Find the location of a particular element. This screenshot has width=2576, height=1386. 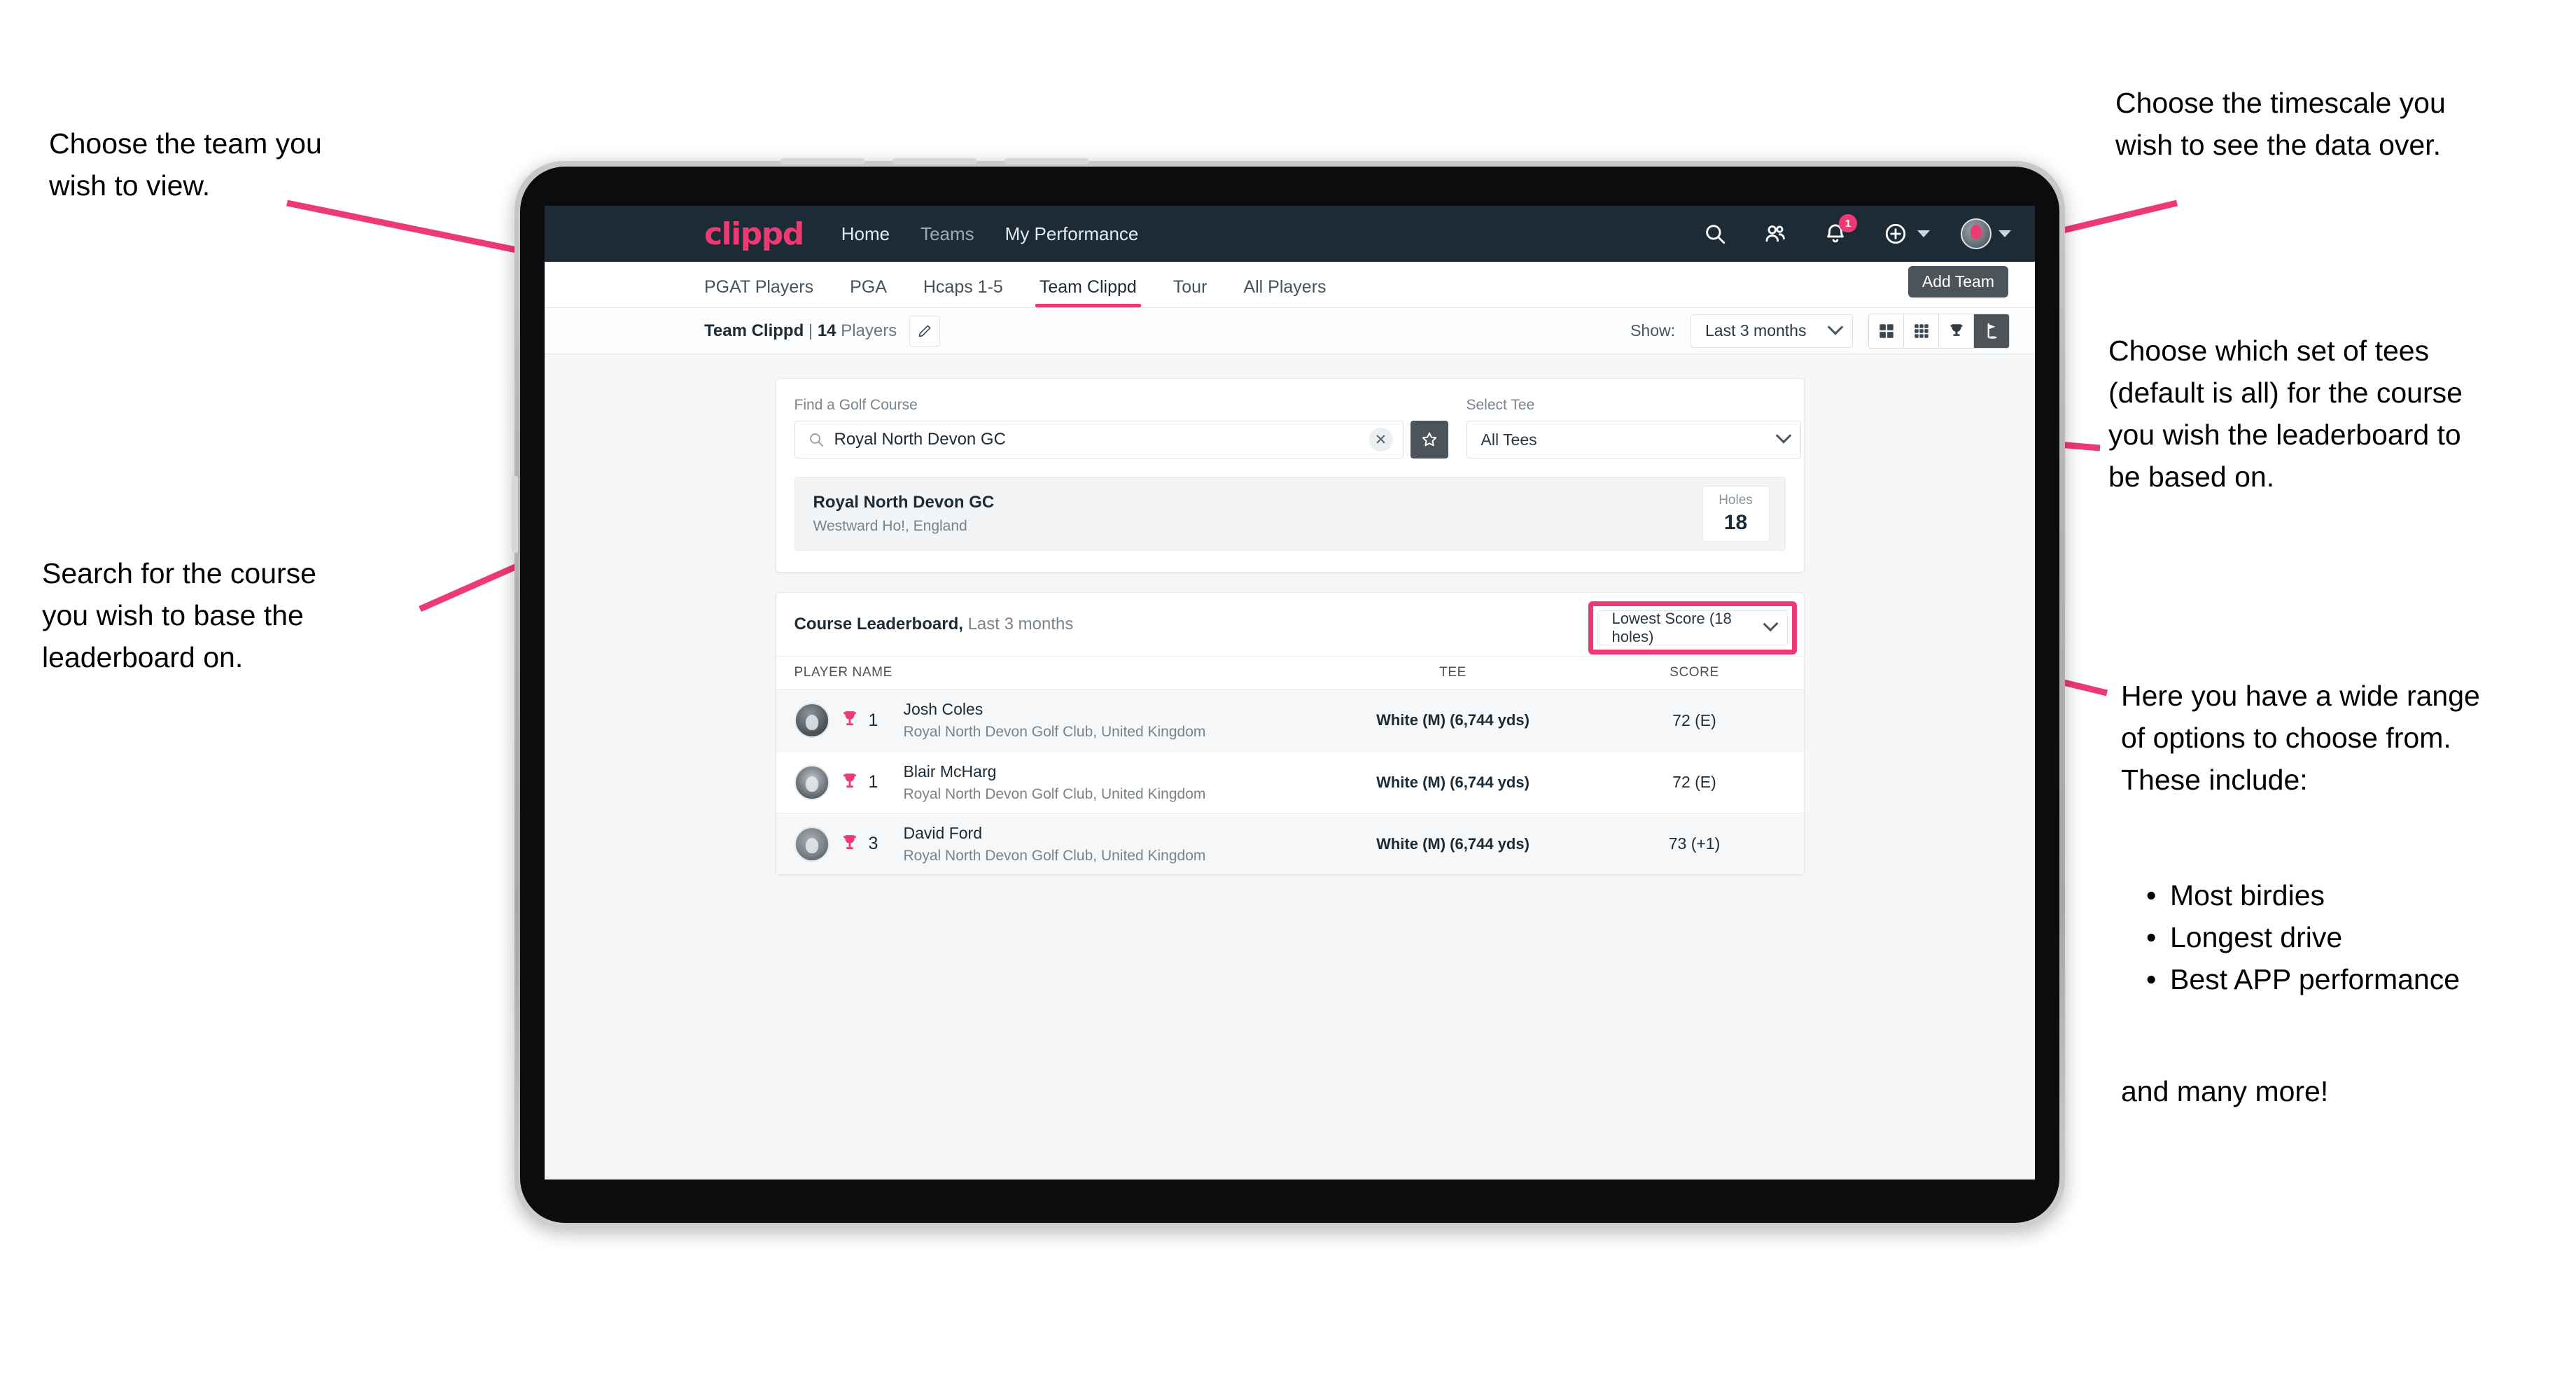

add-team-tooltip: Add Team is located at coordinates (1957, 282).